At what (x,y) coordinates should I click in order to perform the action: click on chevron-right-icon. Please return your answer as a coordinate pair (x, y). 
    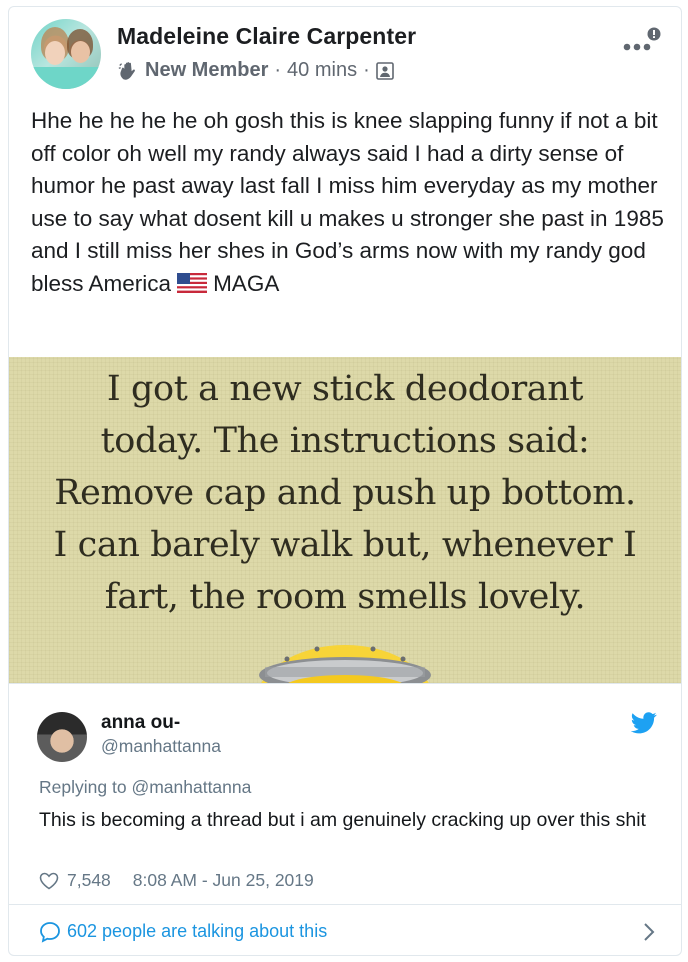
    Looking at the image, I should click on (649, 932).